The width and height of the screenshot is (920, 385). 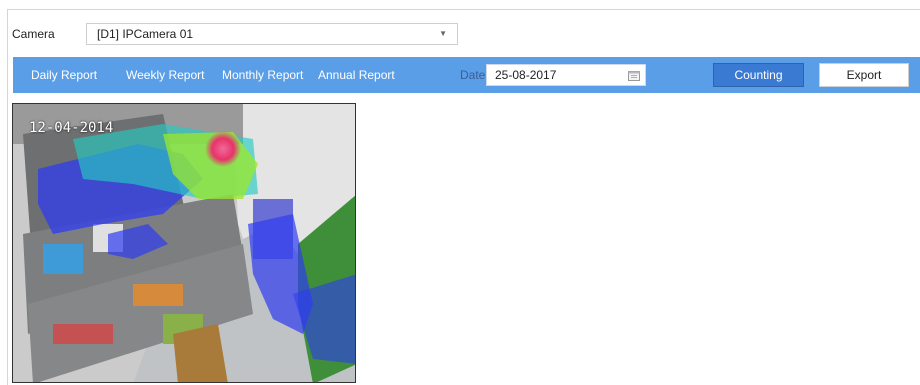 What do you see at coordinates (64, 75) in the screenshot?
I see `tab-daily-report: Daily Report` at bounding box center [64, 75].